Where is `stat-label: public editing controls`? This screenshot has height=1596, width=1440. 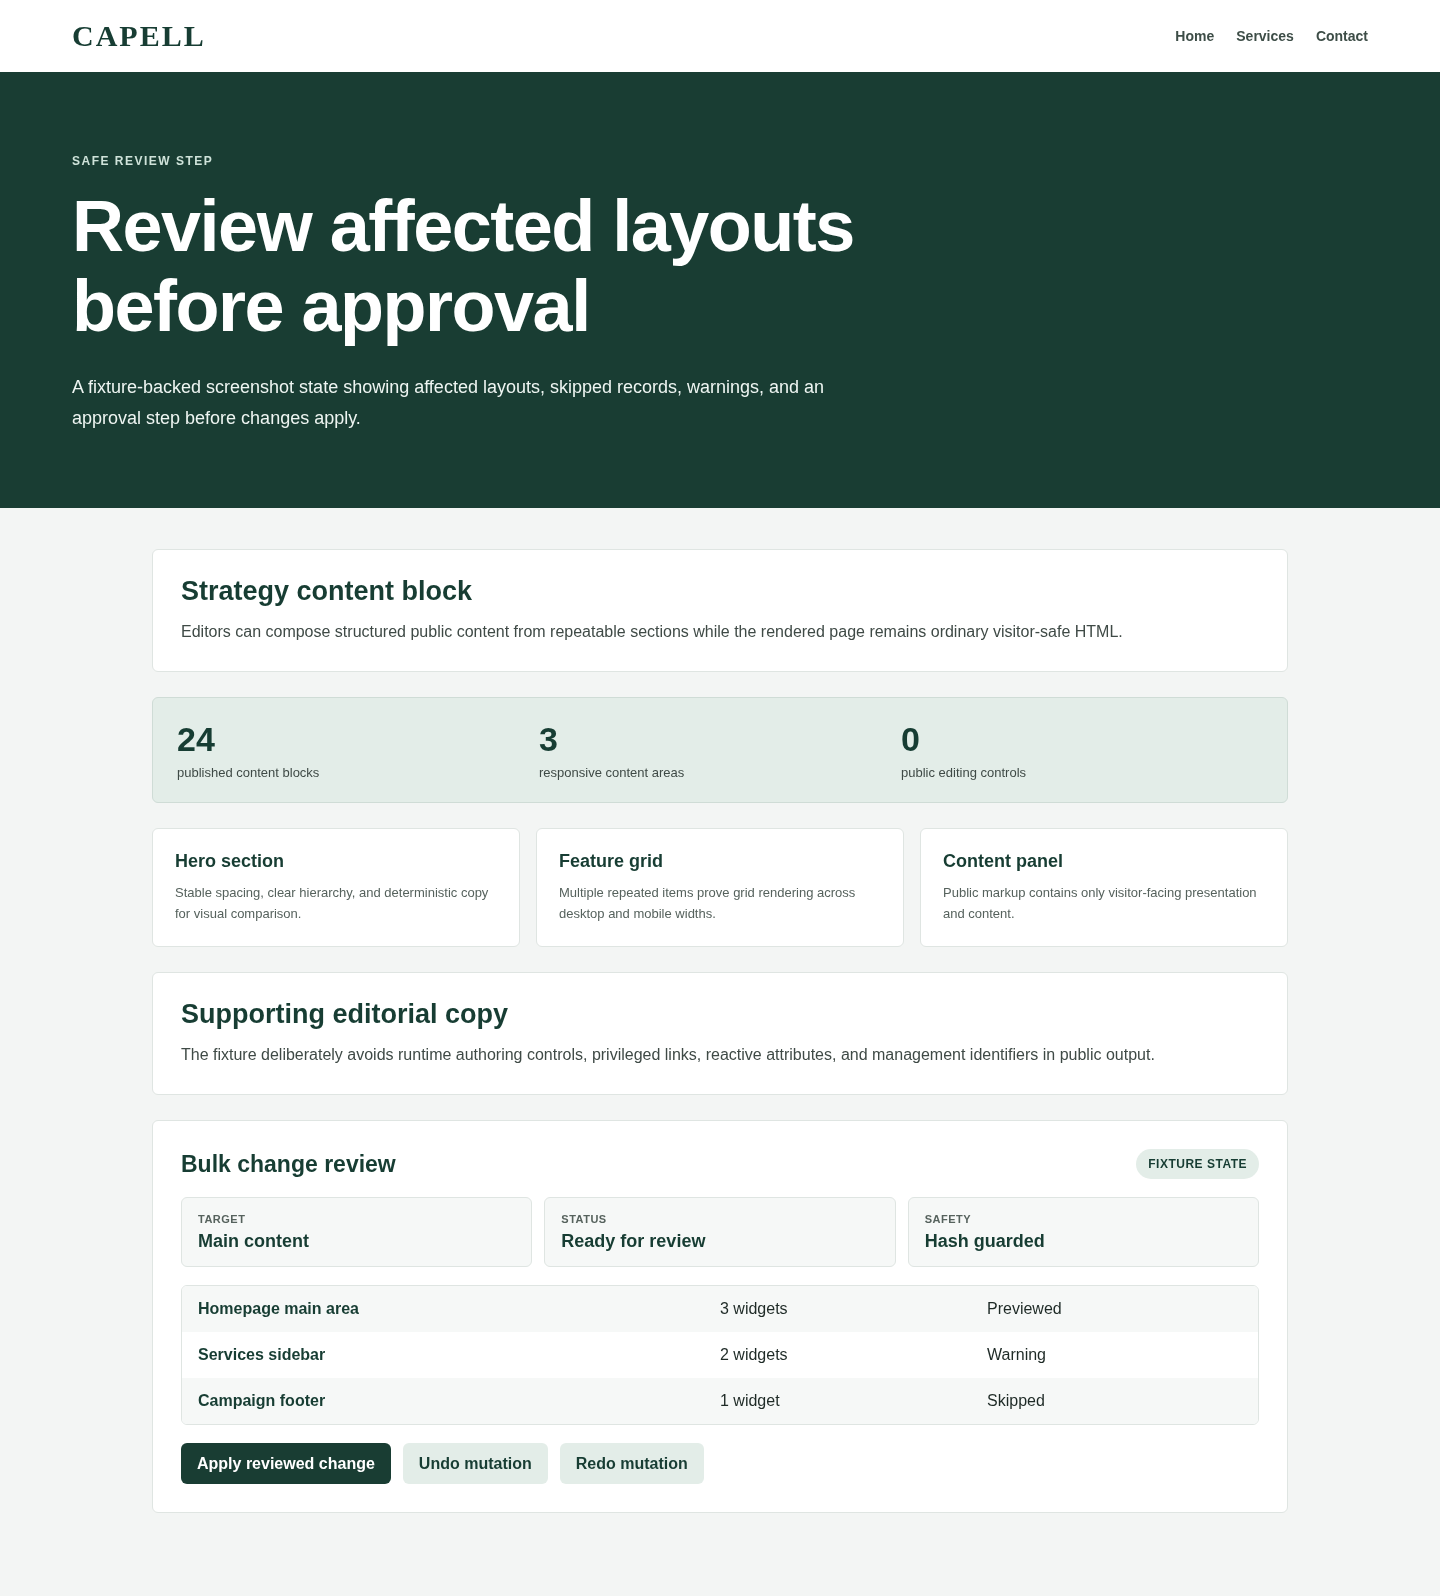 stat-label: public editing controls is located at coordinates (964, 772).